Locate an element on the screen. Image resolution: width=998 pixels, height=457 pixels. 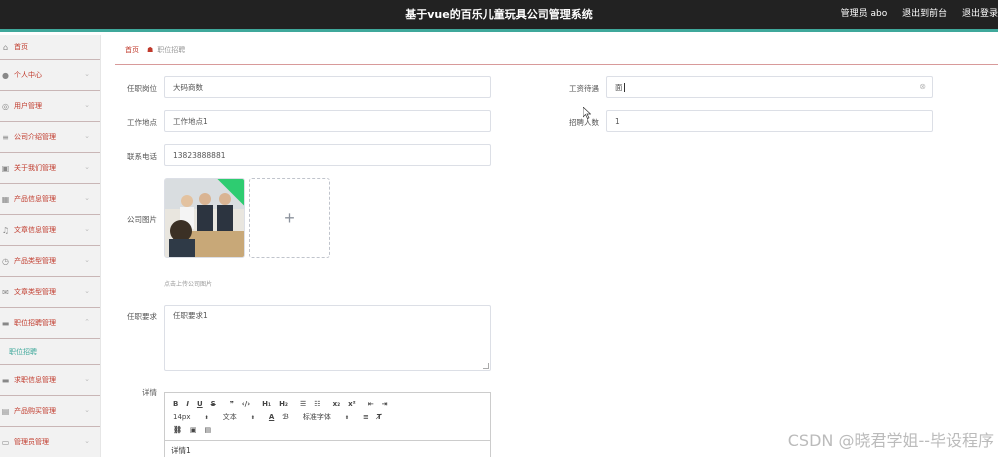
code-icon: ‹/› is located at coordinates (246, 404).